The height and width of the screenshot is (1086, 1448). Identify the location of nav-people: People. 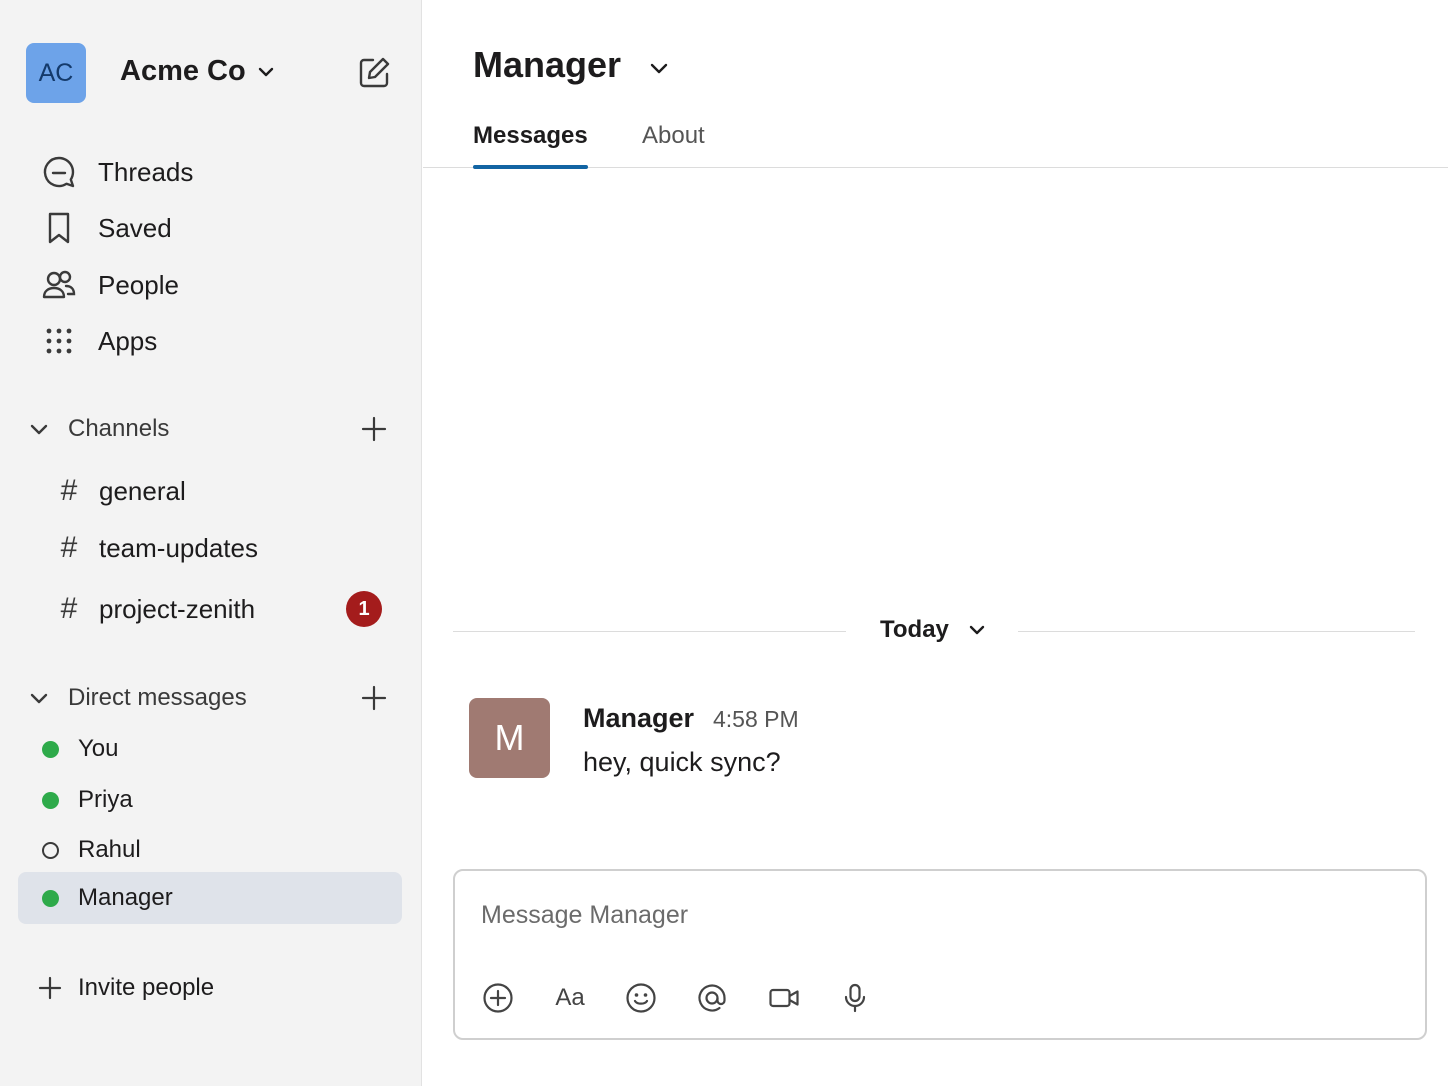
(109, 285).